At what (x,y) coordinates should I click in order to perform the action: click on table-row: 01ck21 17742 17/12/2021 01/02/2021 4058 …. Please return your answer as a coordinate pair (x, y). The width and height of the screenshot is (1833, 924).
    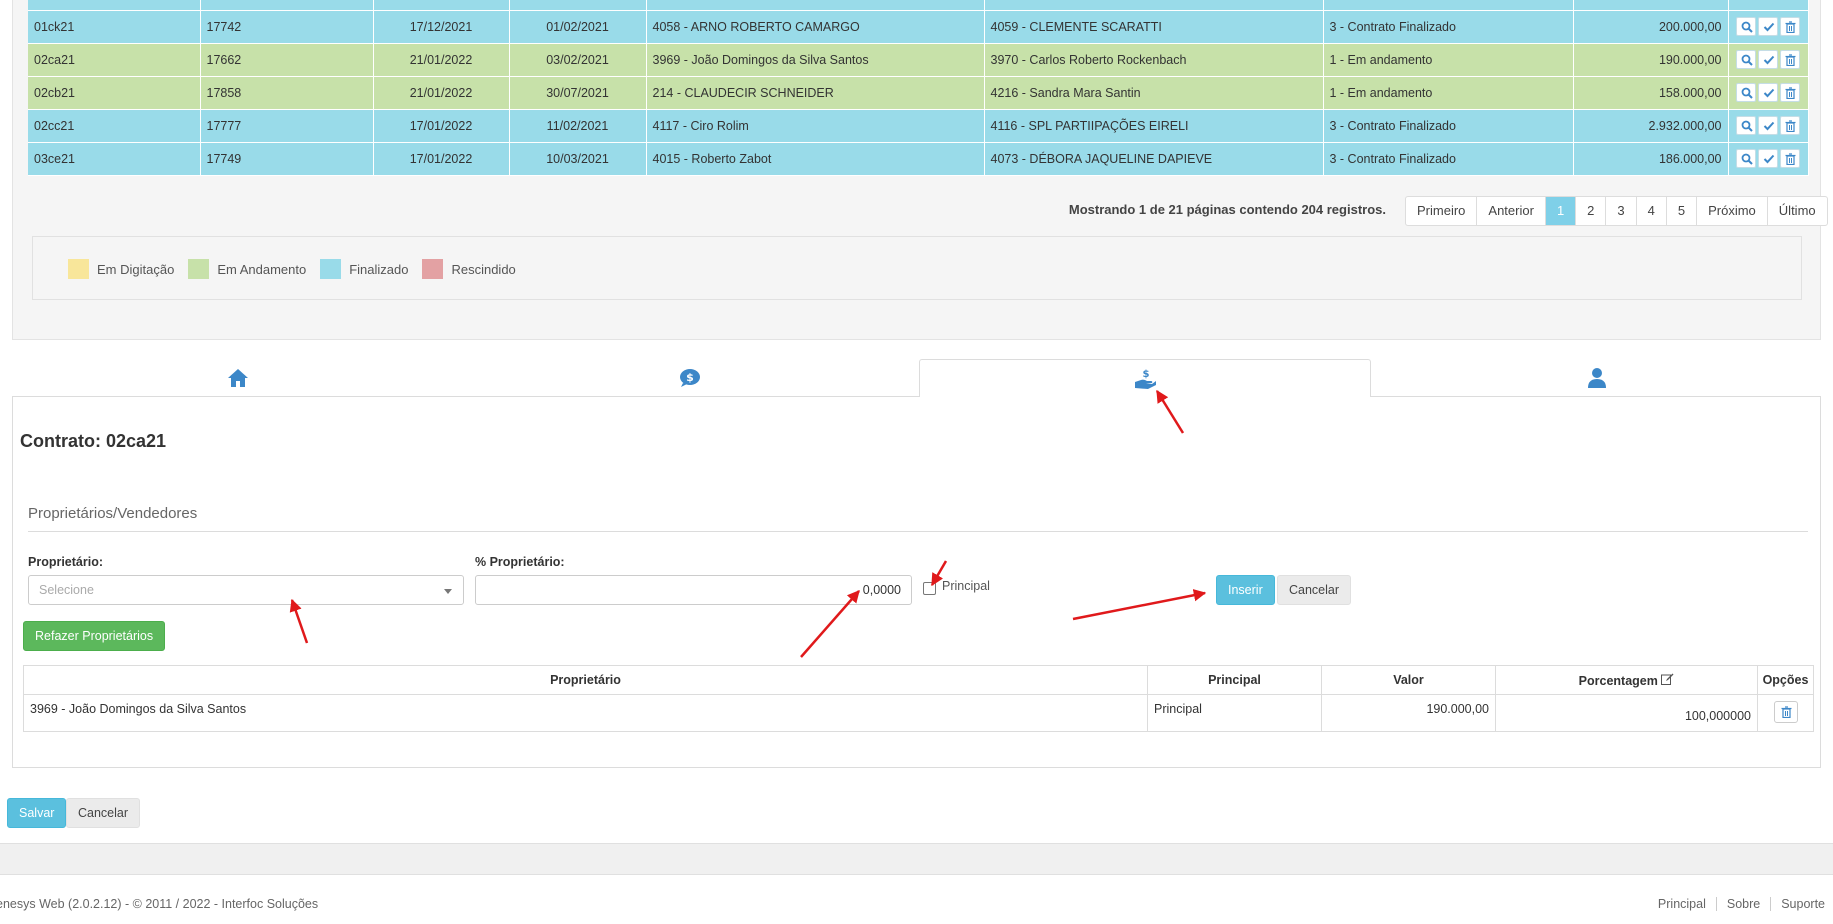
    Looking at the image, I should click on (918, 27).